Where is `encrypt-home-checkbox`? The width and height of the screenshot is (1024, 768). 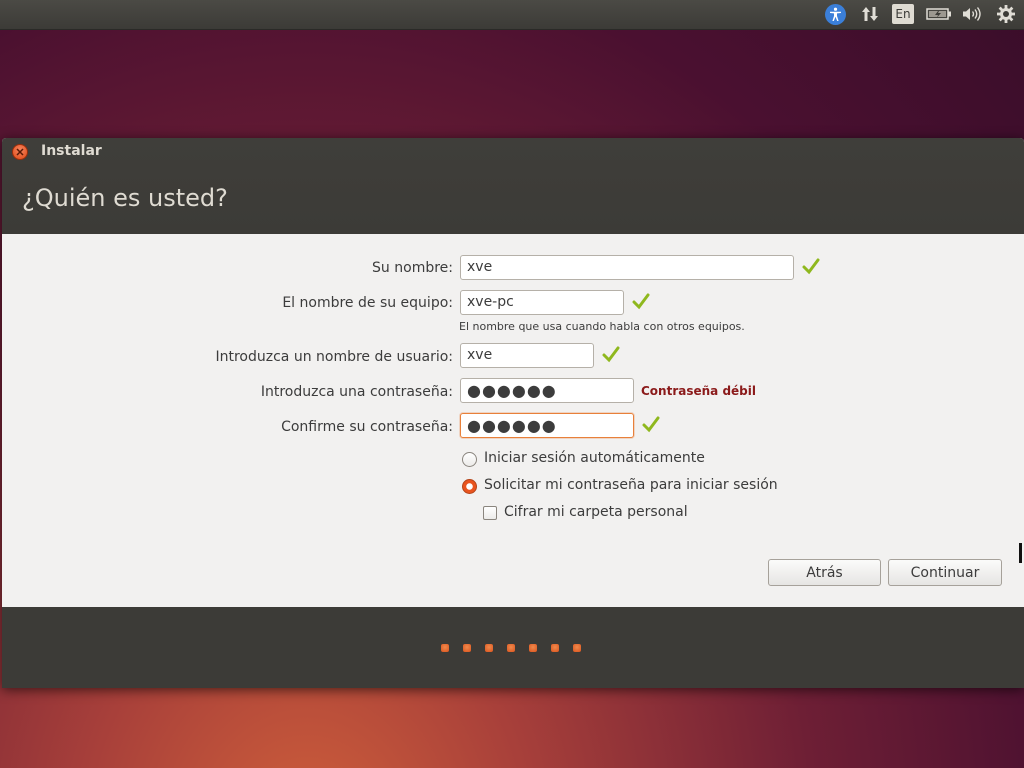
encrypt-home-checkbox is located at coordinates (490, 513).